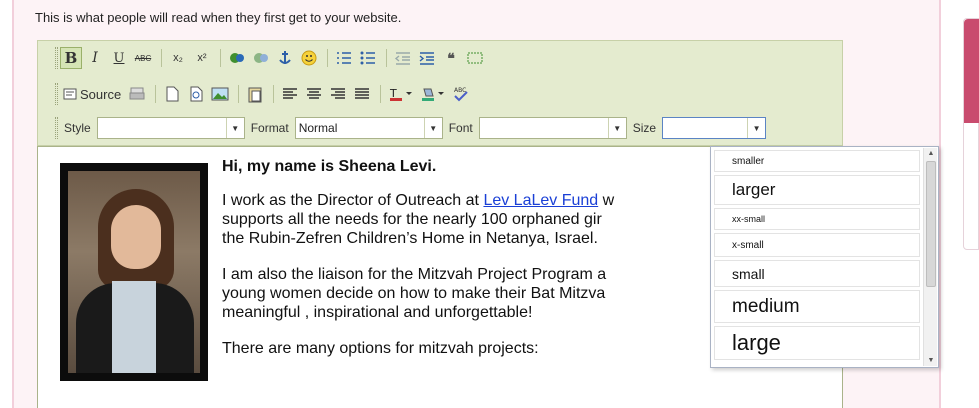  What do you see at coordinates (817, 273) in the screenshot?
I see `size-option-small: small` at bounding box center [817, 273].